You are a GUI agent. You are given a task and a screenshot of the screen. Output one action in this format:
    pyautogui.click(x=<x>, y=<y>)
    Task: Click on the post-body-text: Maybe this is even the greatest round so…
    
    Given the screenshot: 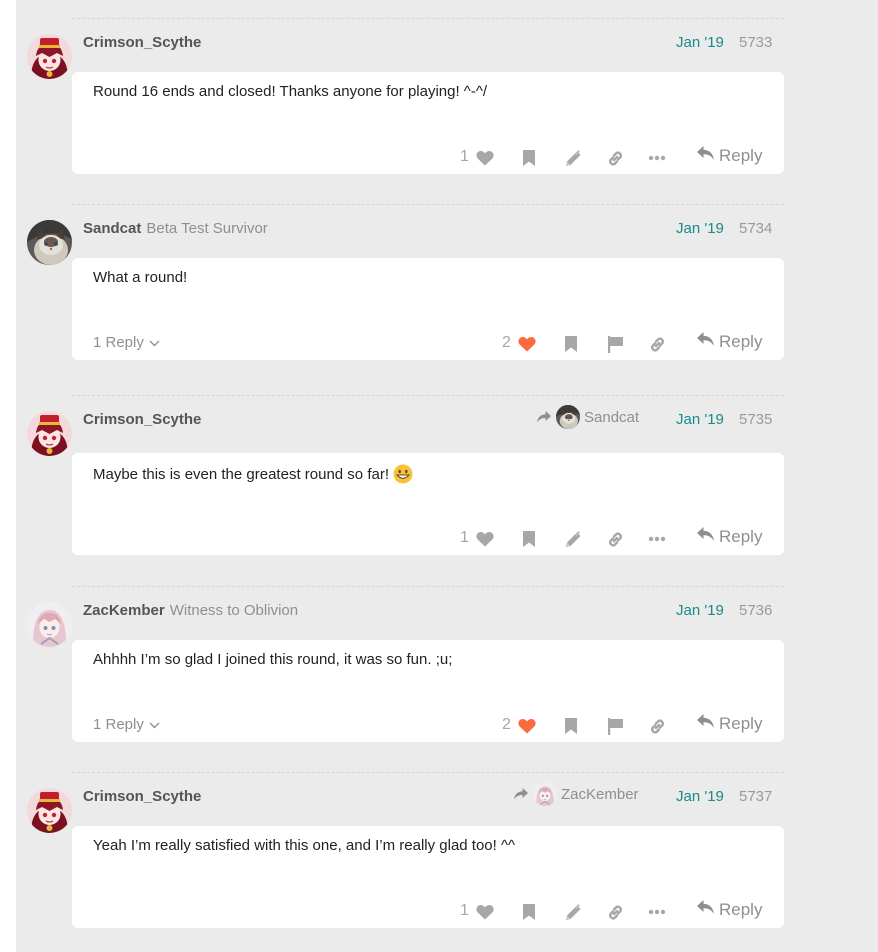 What is the action you would take?
    pyautogui.click(x=241, y=474)
    